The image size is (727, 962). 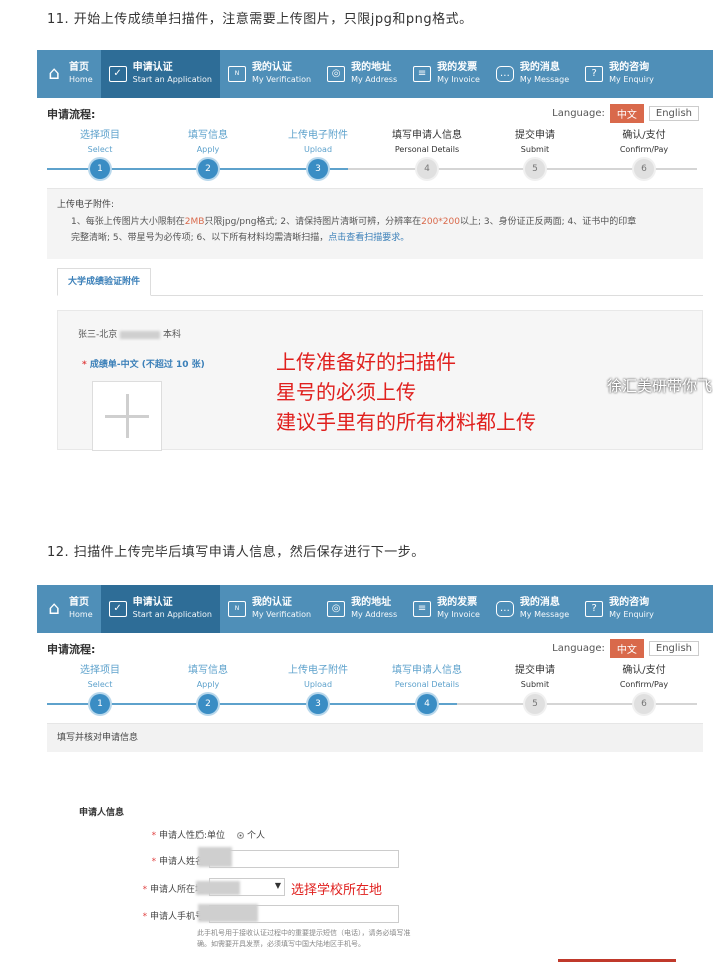 I want to click on step-dot: 6, so click(x=644, y=169).